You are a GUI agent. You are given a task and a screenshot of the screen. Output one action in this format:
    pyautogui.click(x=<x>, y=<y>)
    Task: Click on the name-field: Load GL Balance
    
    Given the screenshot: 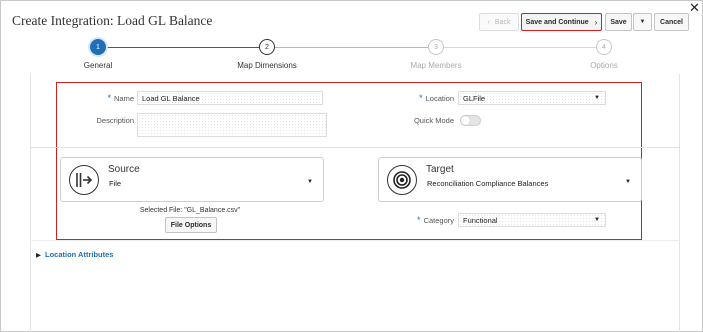 What is the action you would take?
    pyautogui.click(x=230, y=98)
    